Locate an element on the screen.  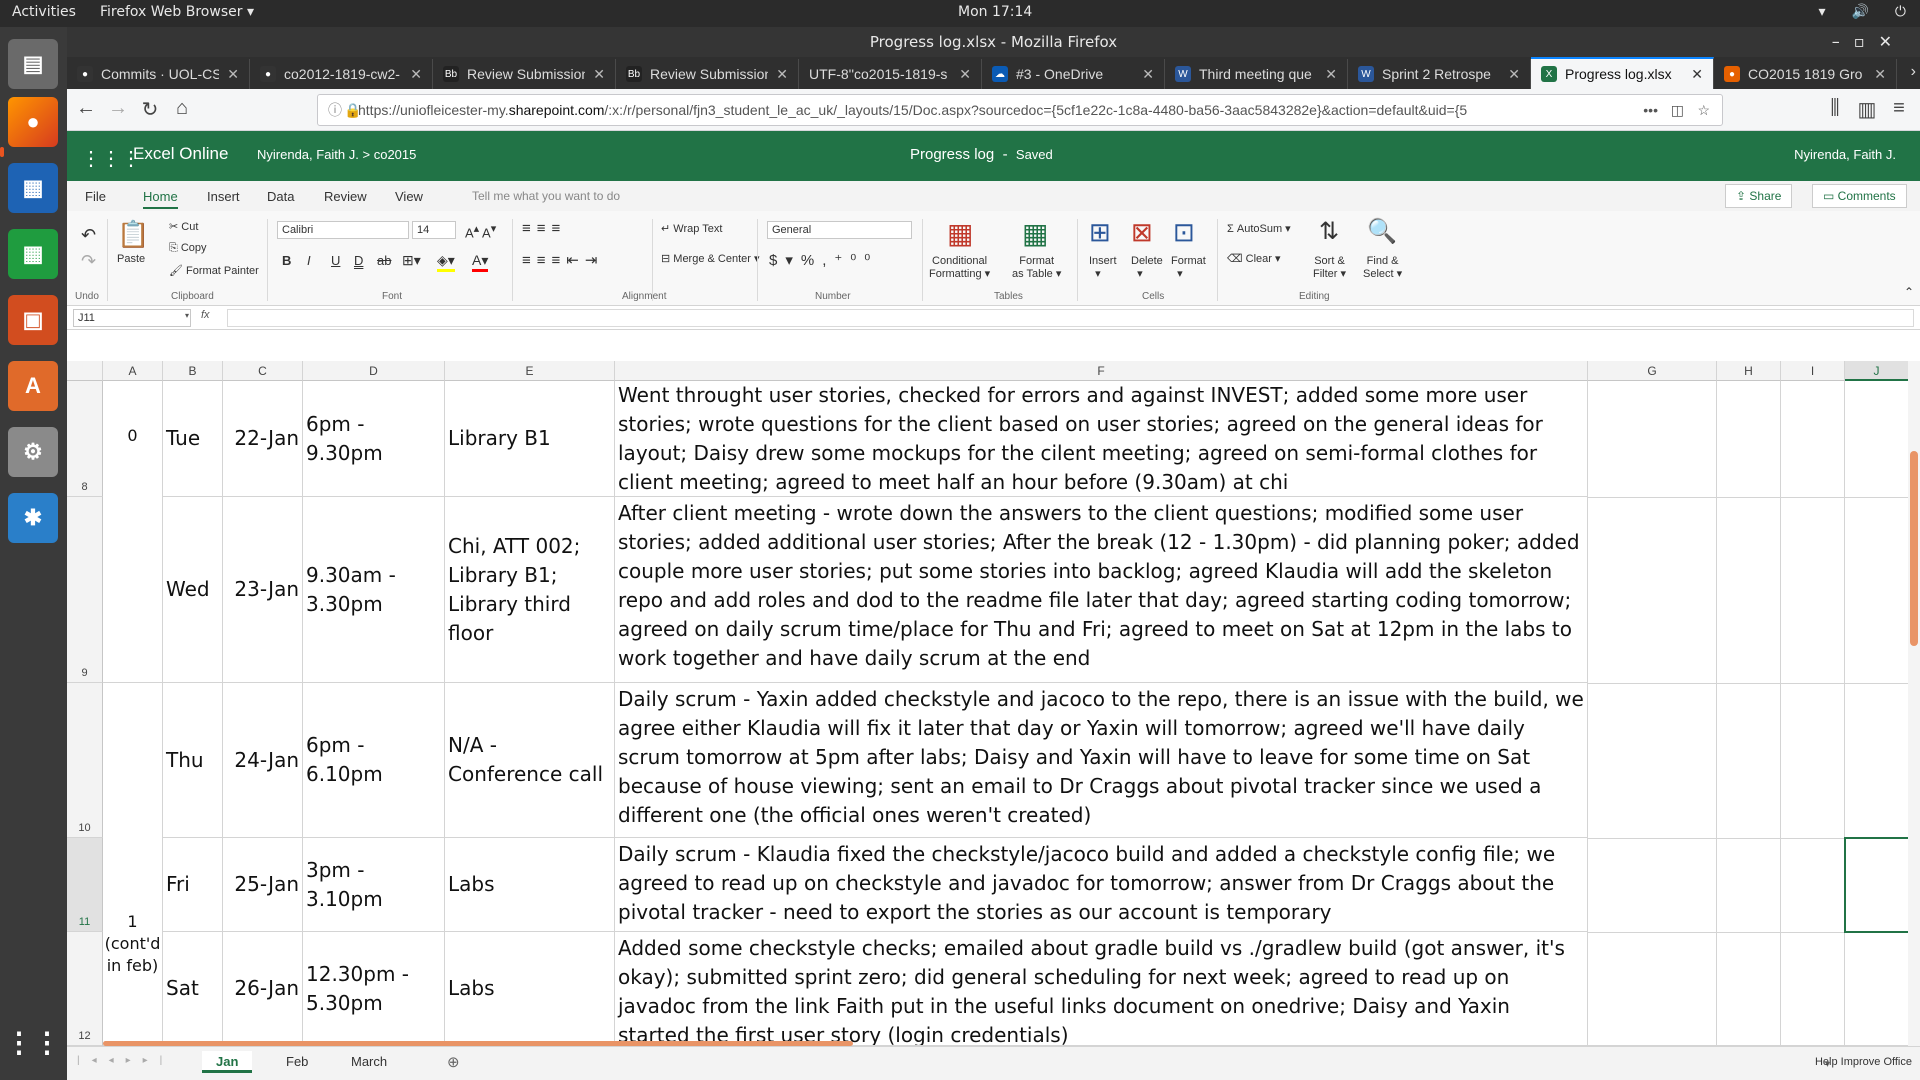
formula-input is located at coordinates (1070, 318).